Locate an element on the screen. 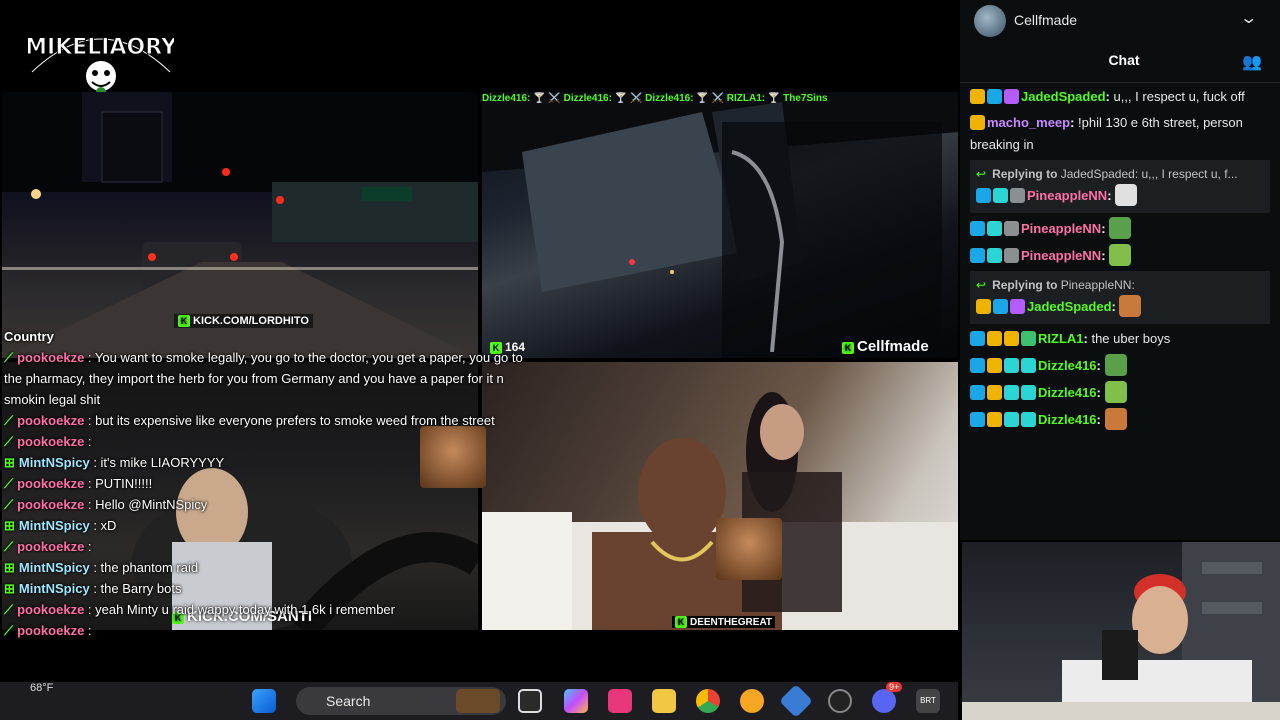  taskbar: 68°F Search 9+ BRT is located at coordinates (479, 701).